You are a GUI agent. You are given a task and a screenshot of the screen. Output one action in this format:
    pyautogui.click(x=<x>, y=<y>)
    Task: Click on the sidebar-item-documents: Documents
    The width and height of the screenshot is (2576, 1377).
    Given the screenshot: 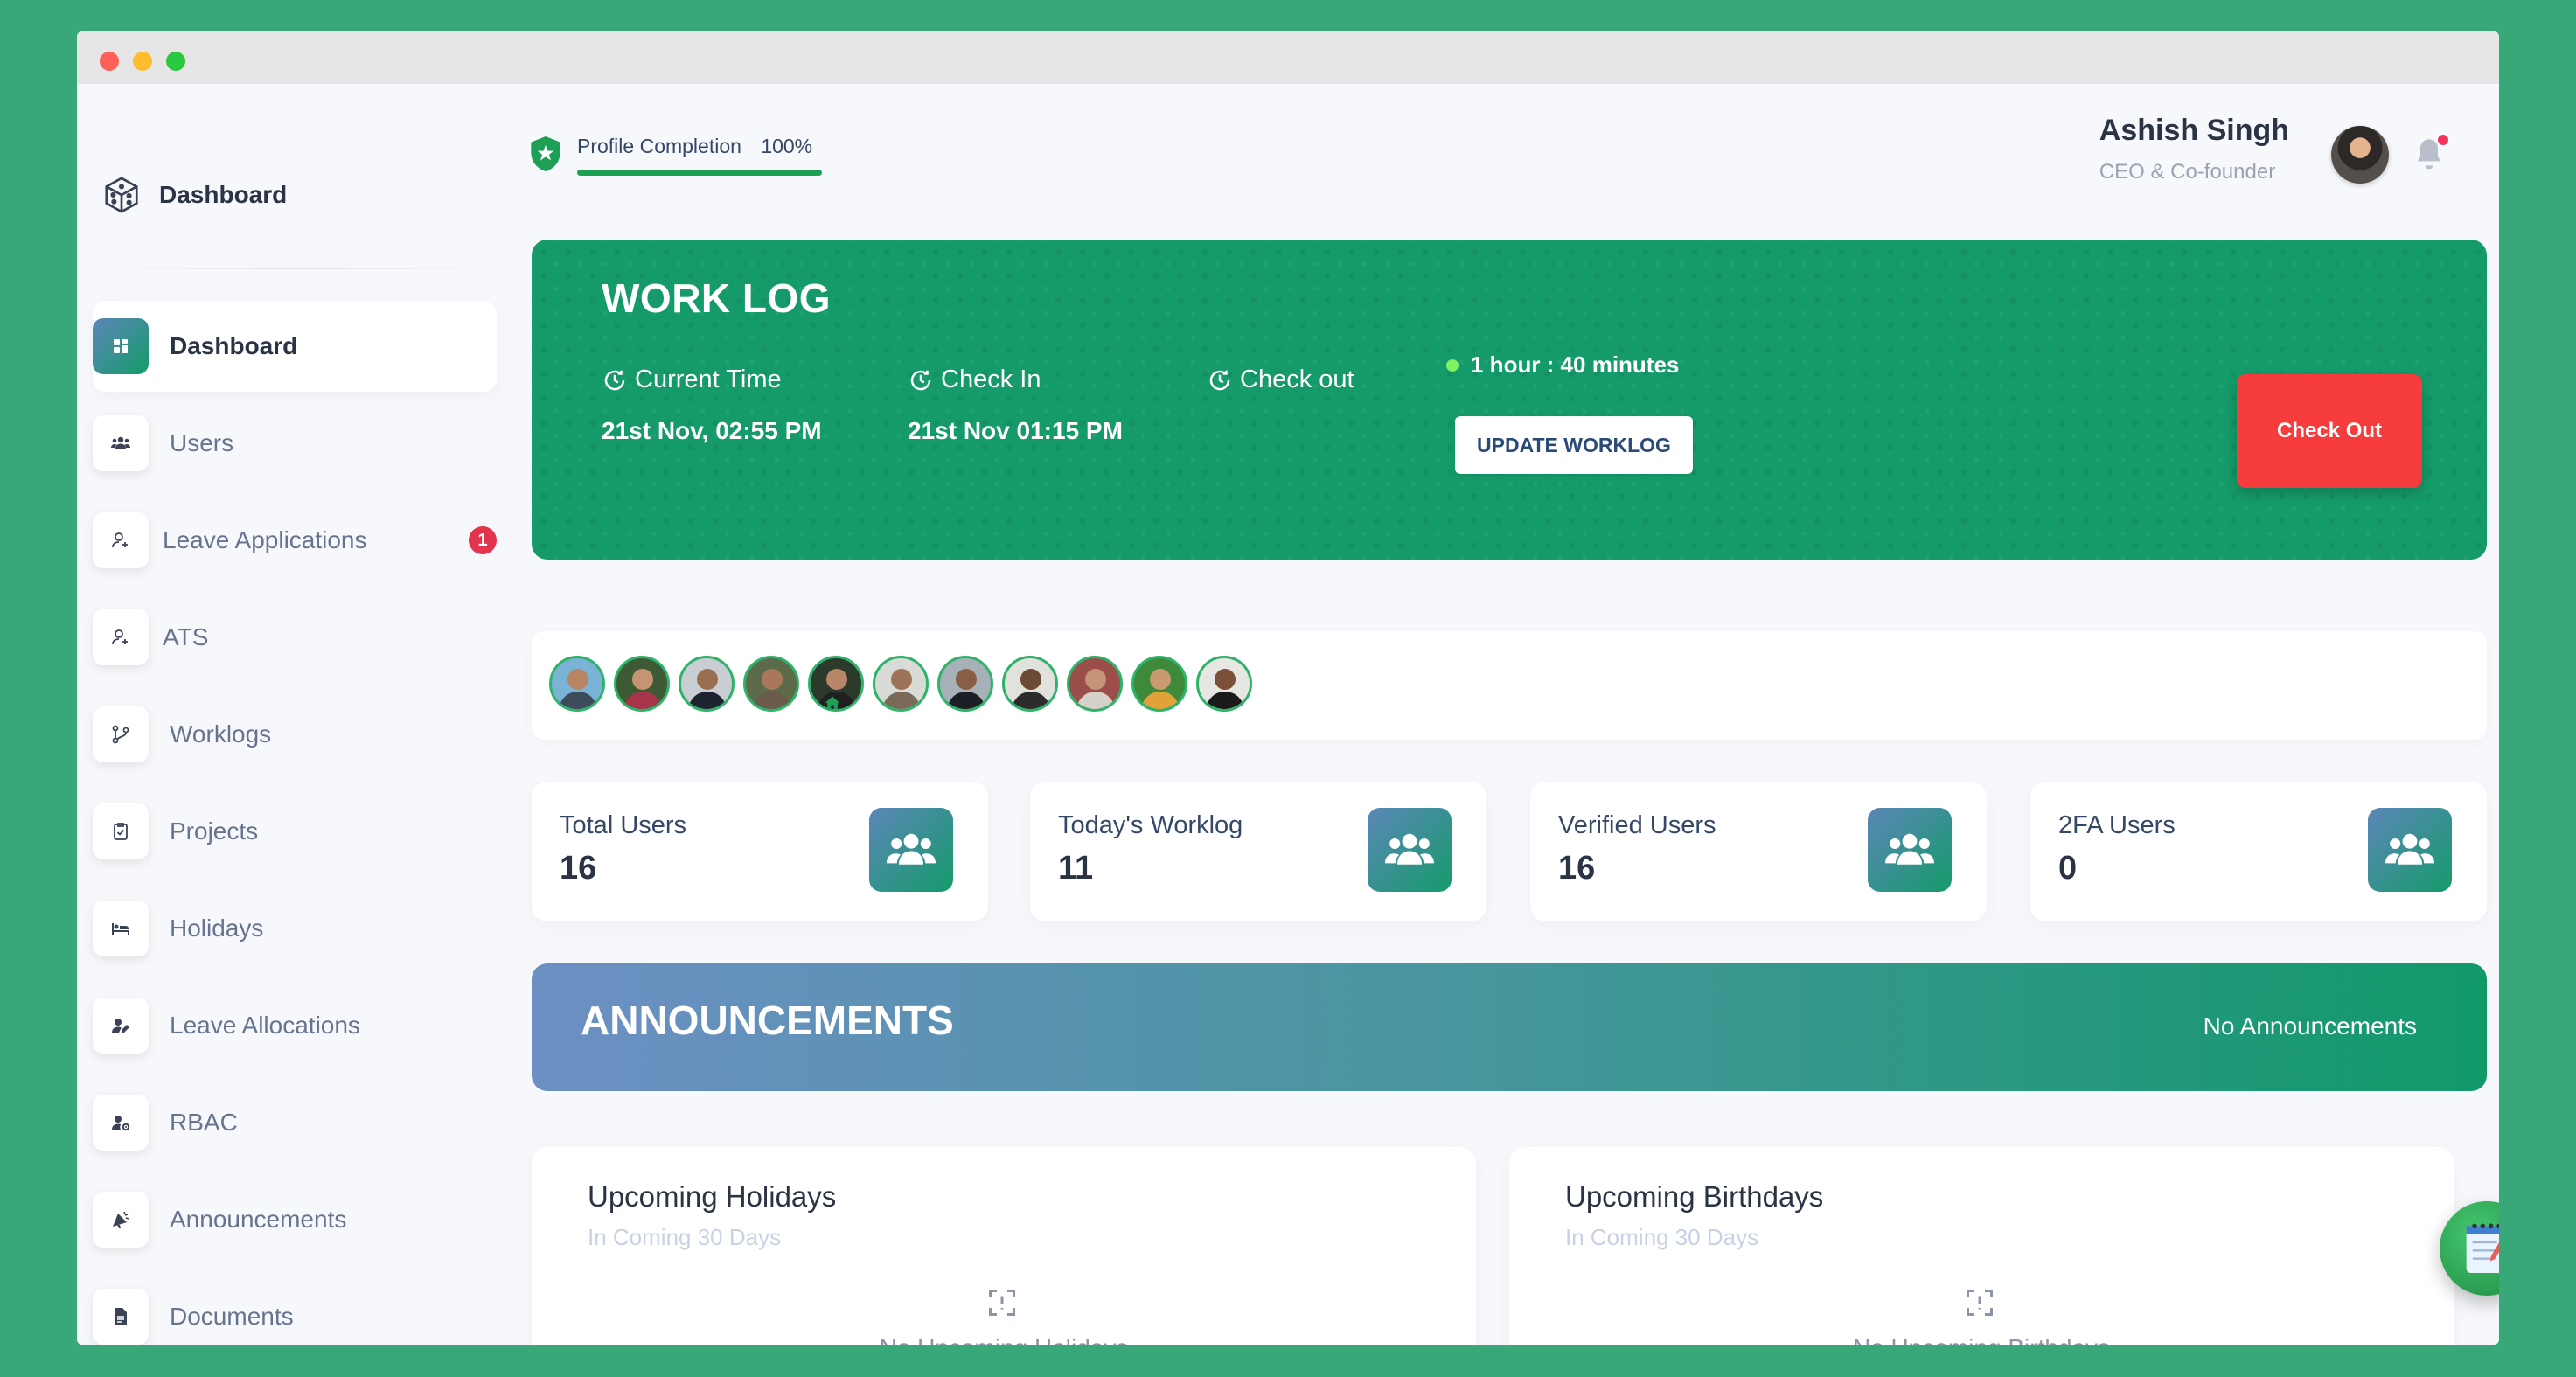 What is the action you would take?
    pyautogui.click(x=295, y=1308)
    